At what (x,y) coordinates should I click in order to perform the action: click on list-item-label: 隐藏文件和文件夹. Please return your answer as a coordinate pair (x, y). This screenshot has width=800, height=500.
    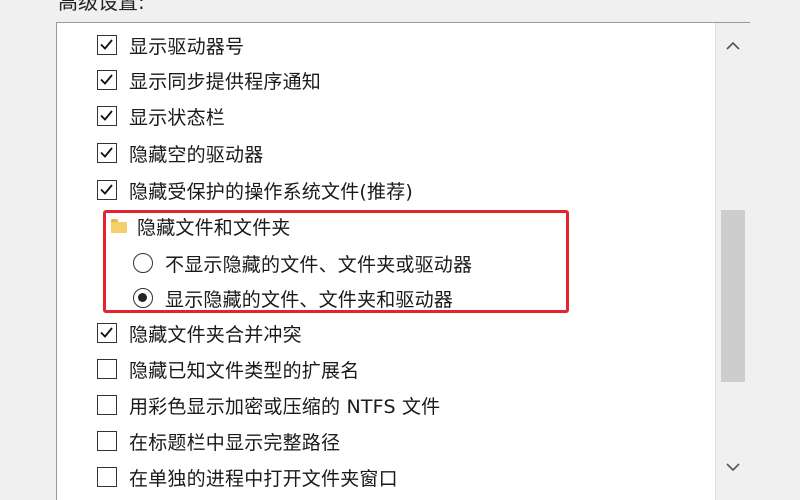
    Looking at the image, I should click on (214, 227).